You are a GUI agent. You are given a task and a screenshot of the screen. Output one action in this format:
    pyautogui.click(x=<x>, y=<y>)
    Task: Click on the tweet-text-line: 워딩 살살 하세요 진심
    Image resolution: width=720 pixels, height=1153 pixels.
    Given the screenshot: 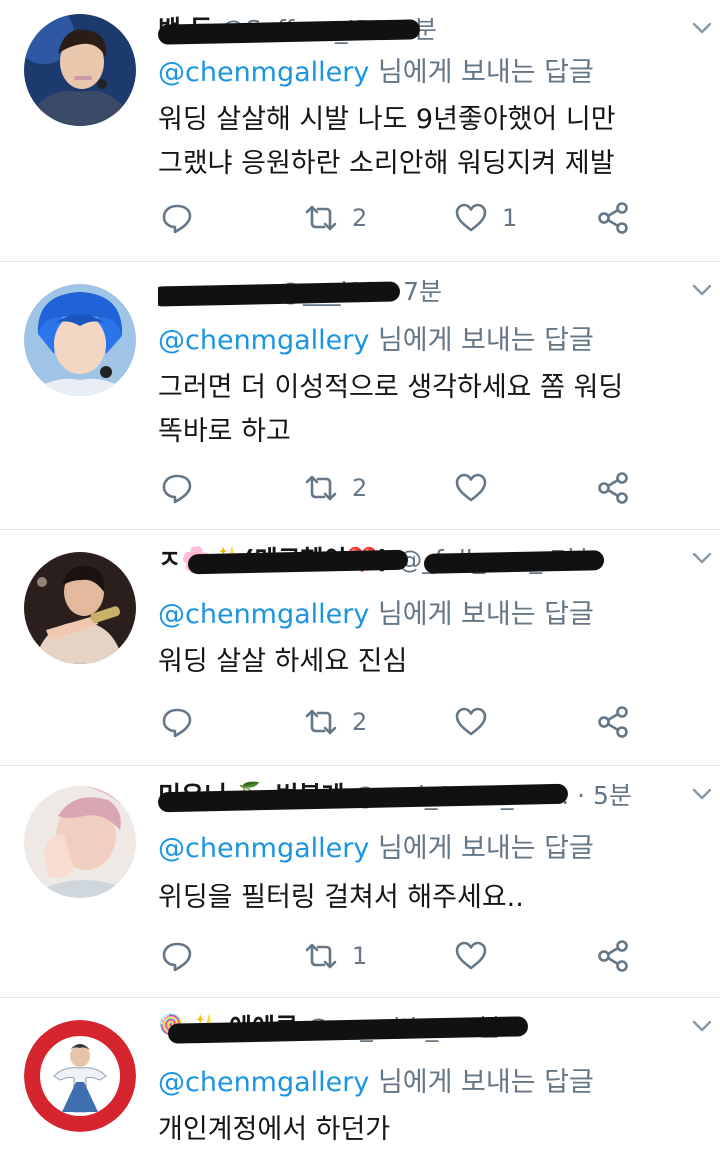 What is the action you would take?
    pyautogui.click(x=283, y=661)
    